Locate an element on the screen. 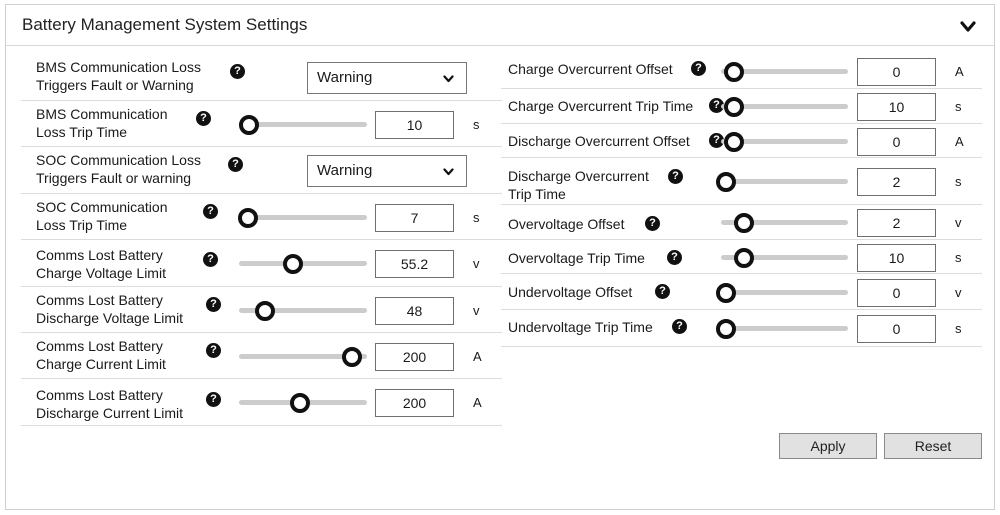  setting-label-line2: Trip Time is located at coordinates (537, 194).